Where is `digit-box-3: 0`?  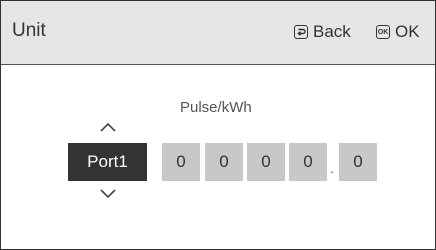
digit-box-3: 0 is located at coordinates (266, 162).